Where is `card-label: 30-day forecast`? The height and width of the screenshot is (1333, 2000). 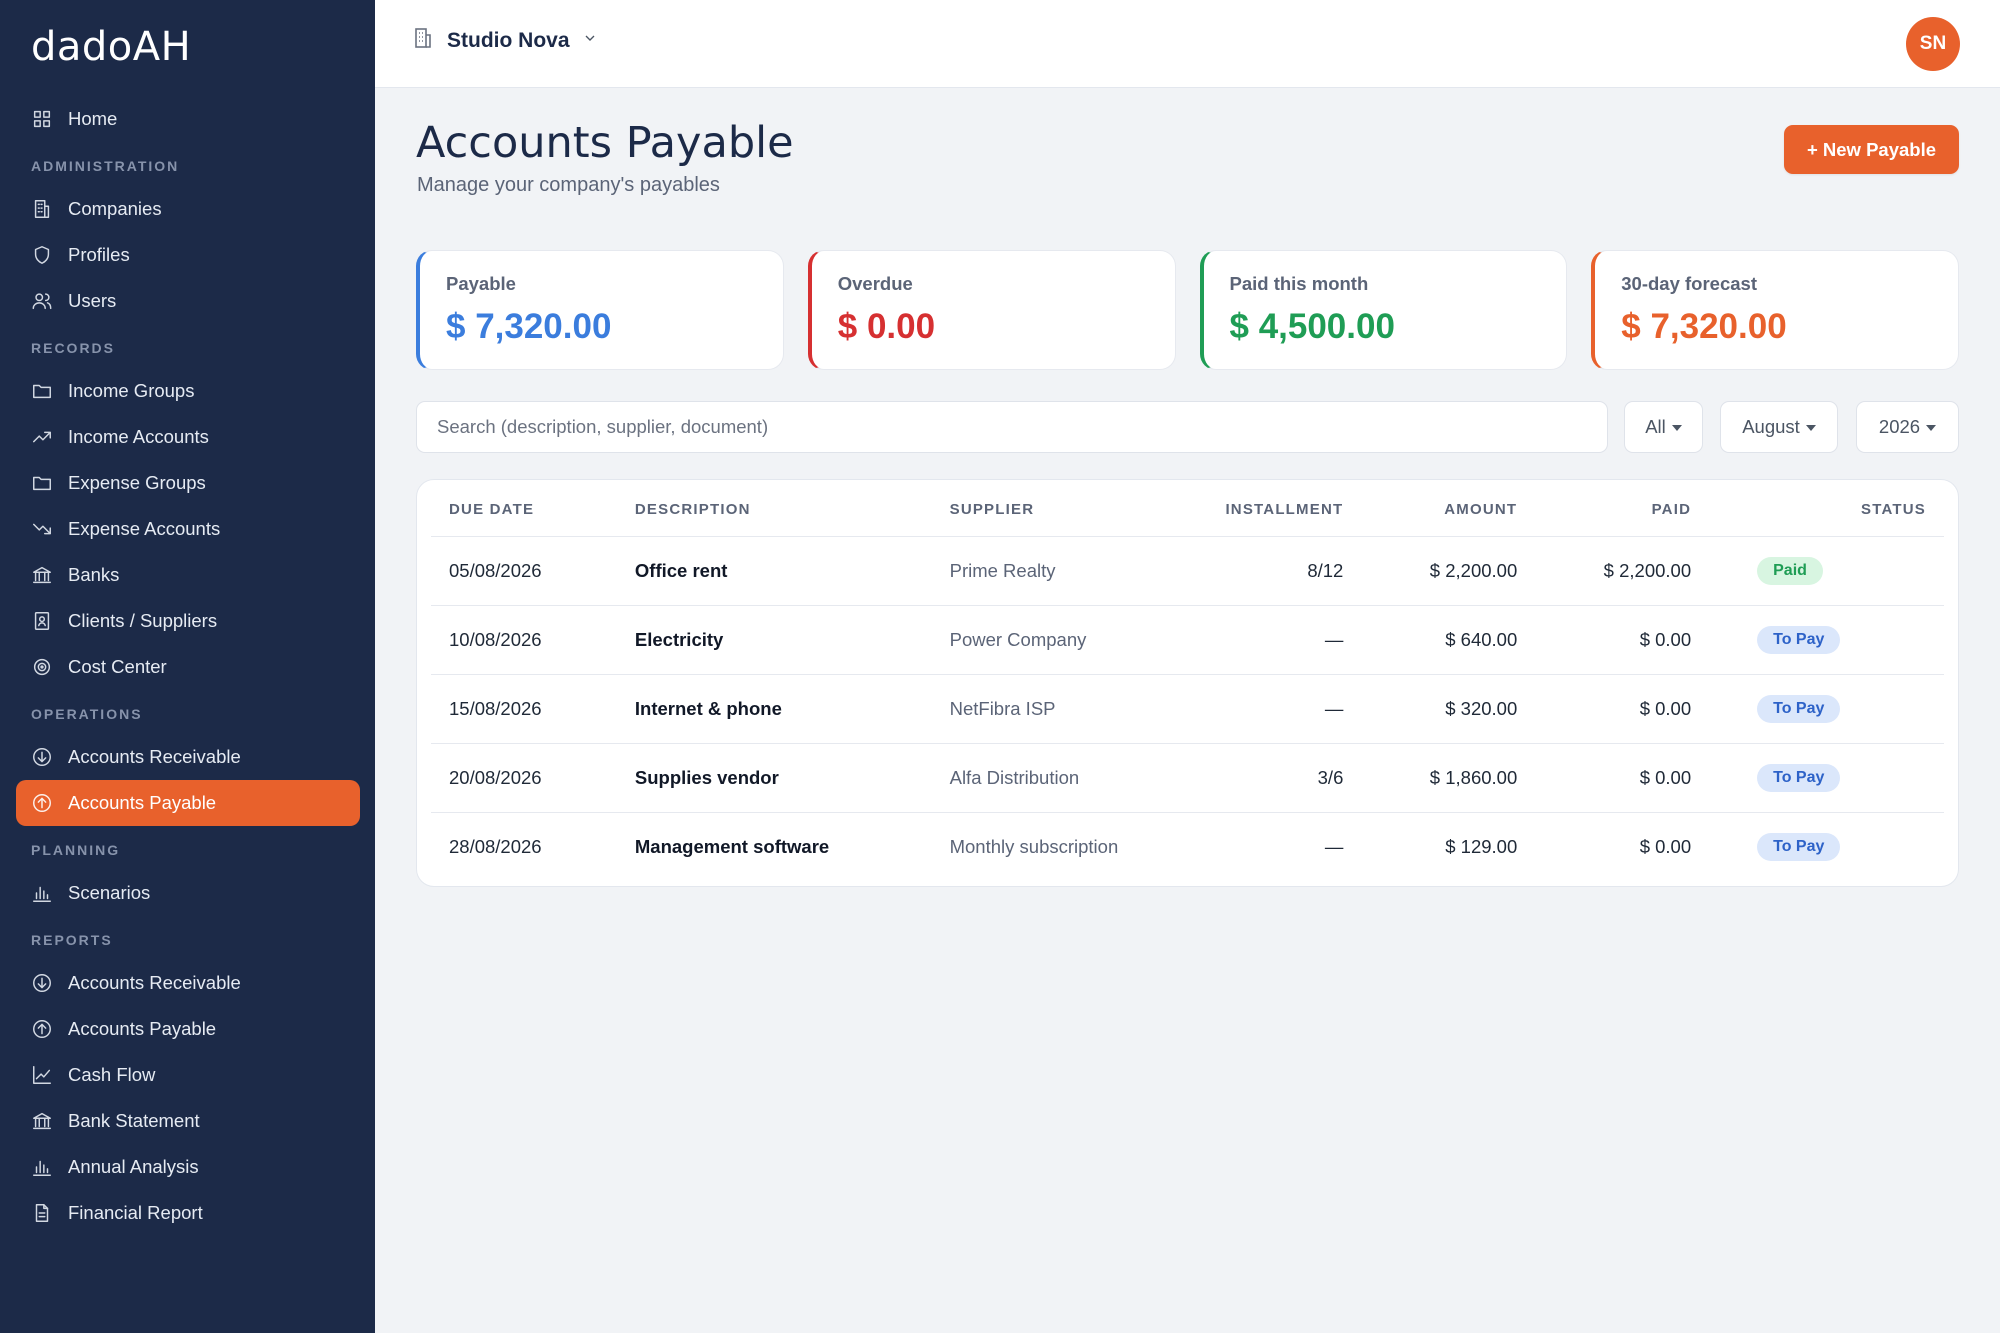
card-label: 30-day forecast is located at coordinates (1689, 283).